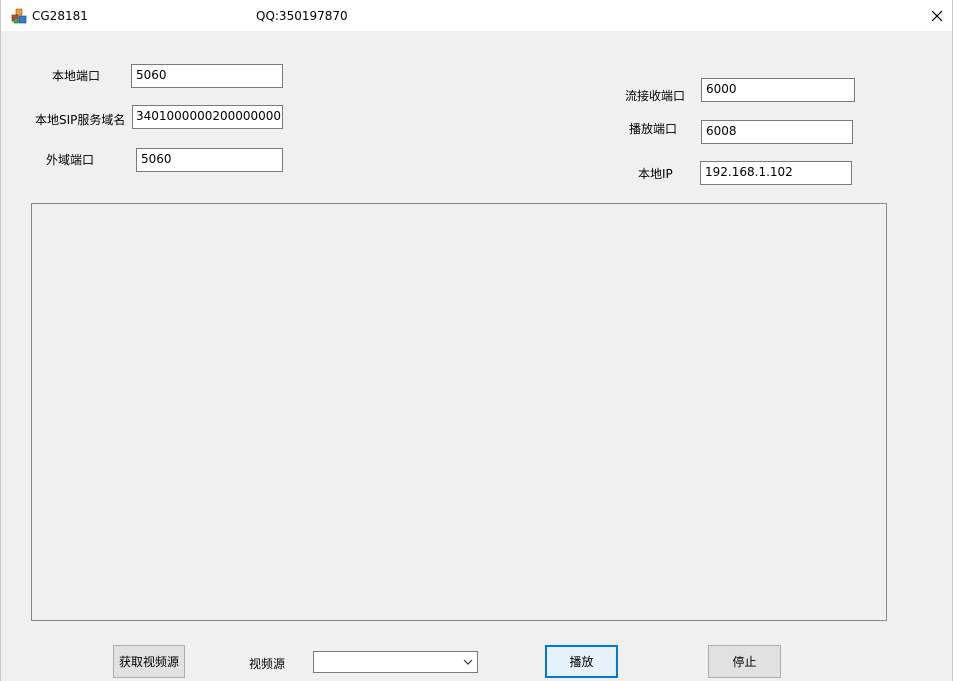 Image resolution: width=953 pixels, height=681 pixels. I want to click on chevron-down-icon, so click(468, 662).